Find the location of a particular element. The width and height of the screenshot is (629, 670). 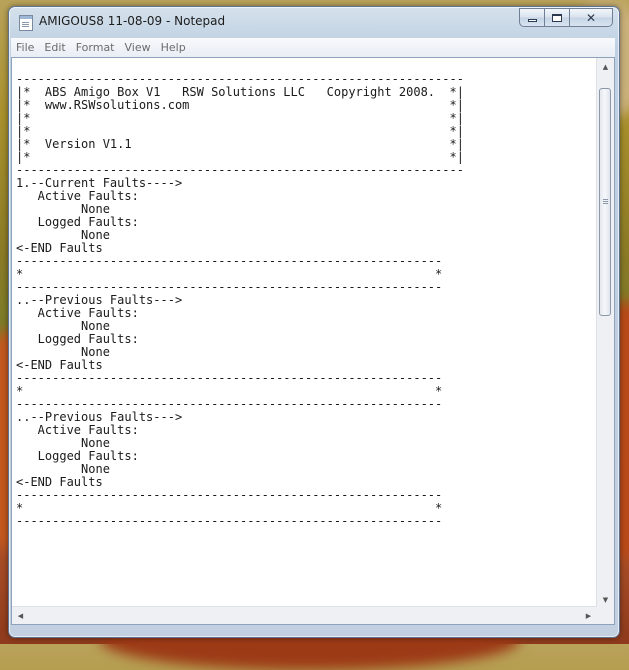

size-grip is located at coordinates (605, 615).